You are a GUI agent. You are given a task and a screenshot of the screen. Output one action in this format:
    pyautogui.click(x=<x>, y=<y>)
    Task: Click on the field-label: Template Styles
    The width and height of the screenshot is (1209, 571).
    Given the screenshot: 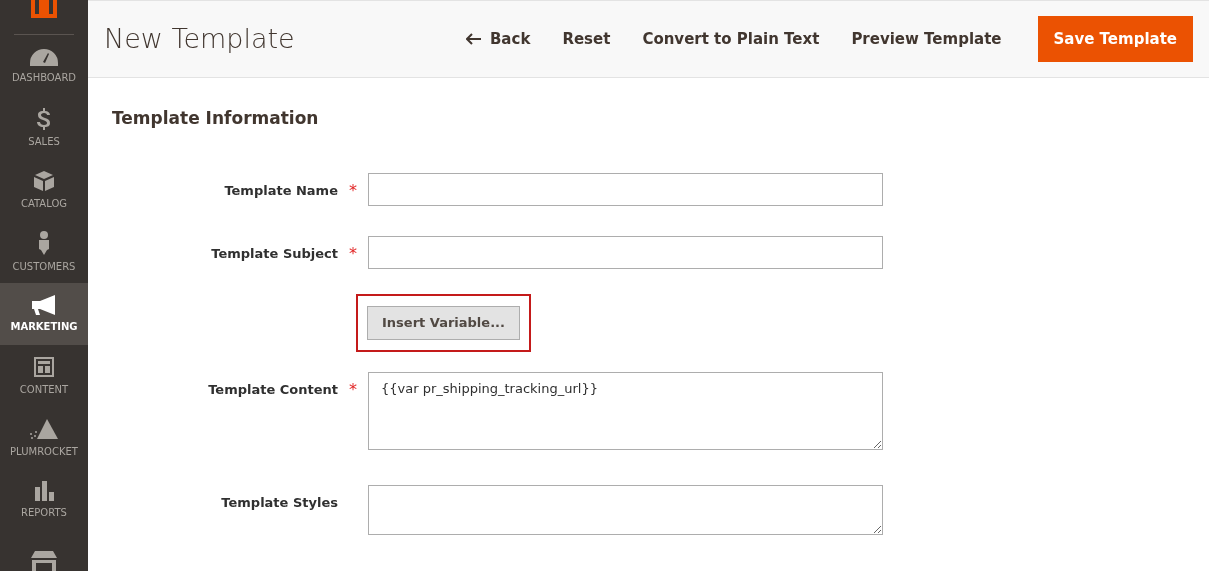 What is the action you would take?
    pyautogui.click(x=279, y=502)
    